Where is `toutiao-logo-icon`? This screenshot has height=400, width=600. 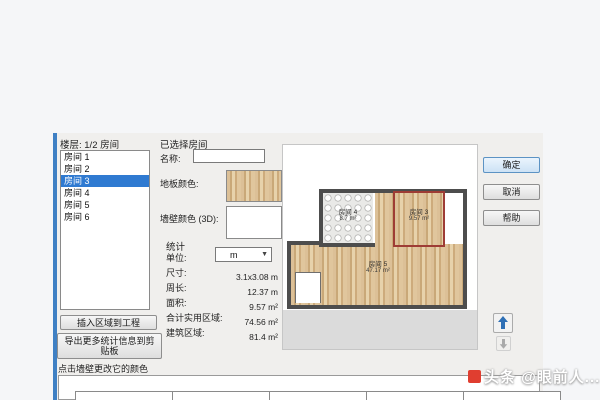
toutiao-logo-icon is located at coordinates (474, 376).